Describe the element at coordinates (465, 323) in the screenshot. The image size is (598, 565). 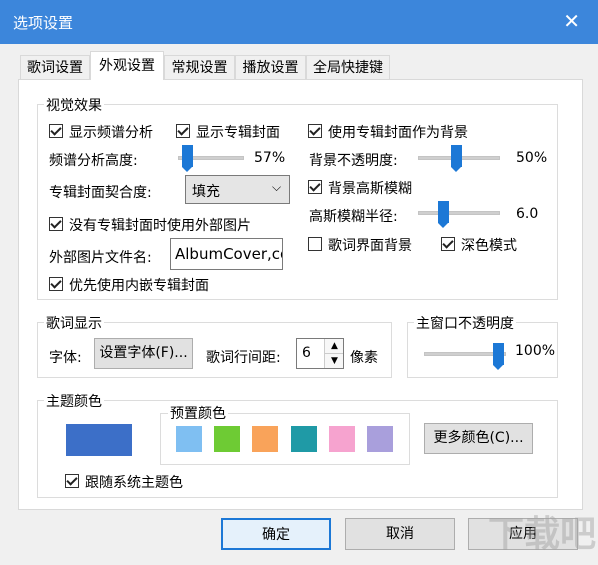
I see `window-opacity-title: 主窗口不透明度` at that location.